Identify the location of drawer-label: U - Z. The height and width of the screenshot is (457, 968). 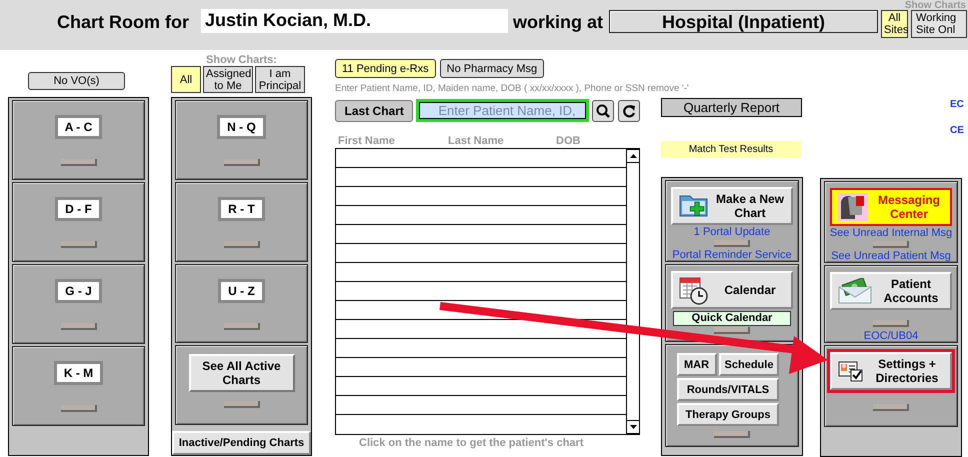
(241, 290).